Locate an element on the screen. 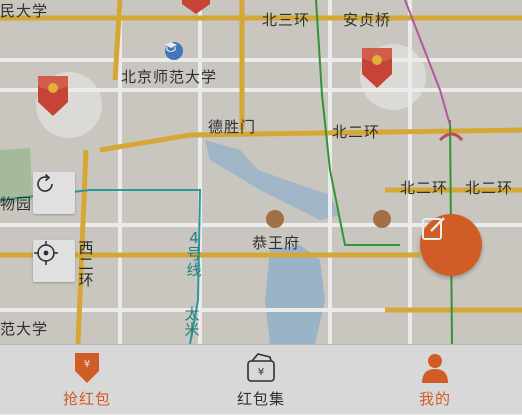  tab-grab-label: 抢红包 is located at coordinates (86, 399).